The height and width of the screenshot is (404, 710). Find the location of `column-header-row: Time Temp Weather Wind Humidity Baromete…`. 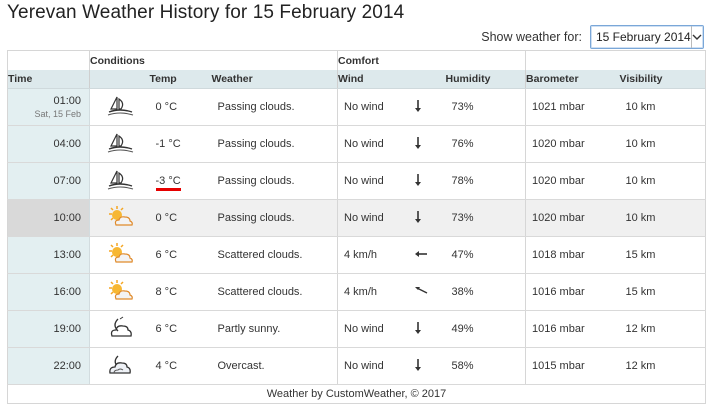

column-header-row: Time Temp Weather Wind Humidity Baromete… is located at coordinates (356, 79).